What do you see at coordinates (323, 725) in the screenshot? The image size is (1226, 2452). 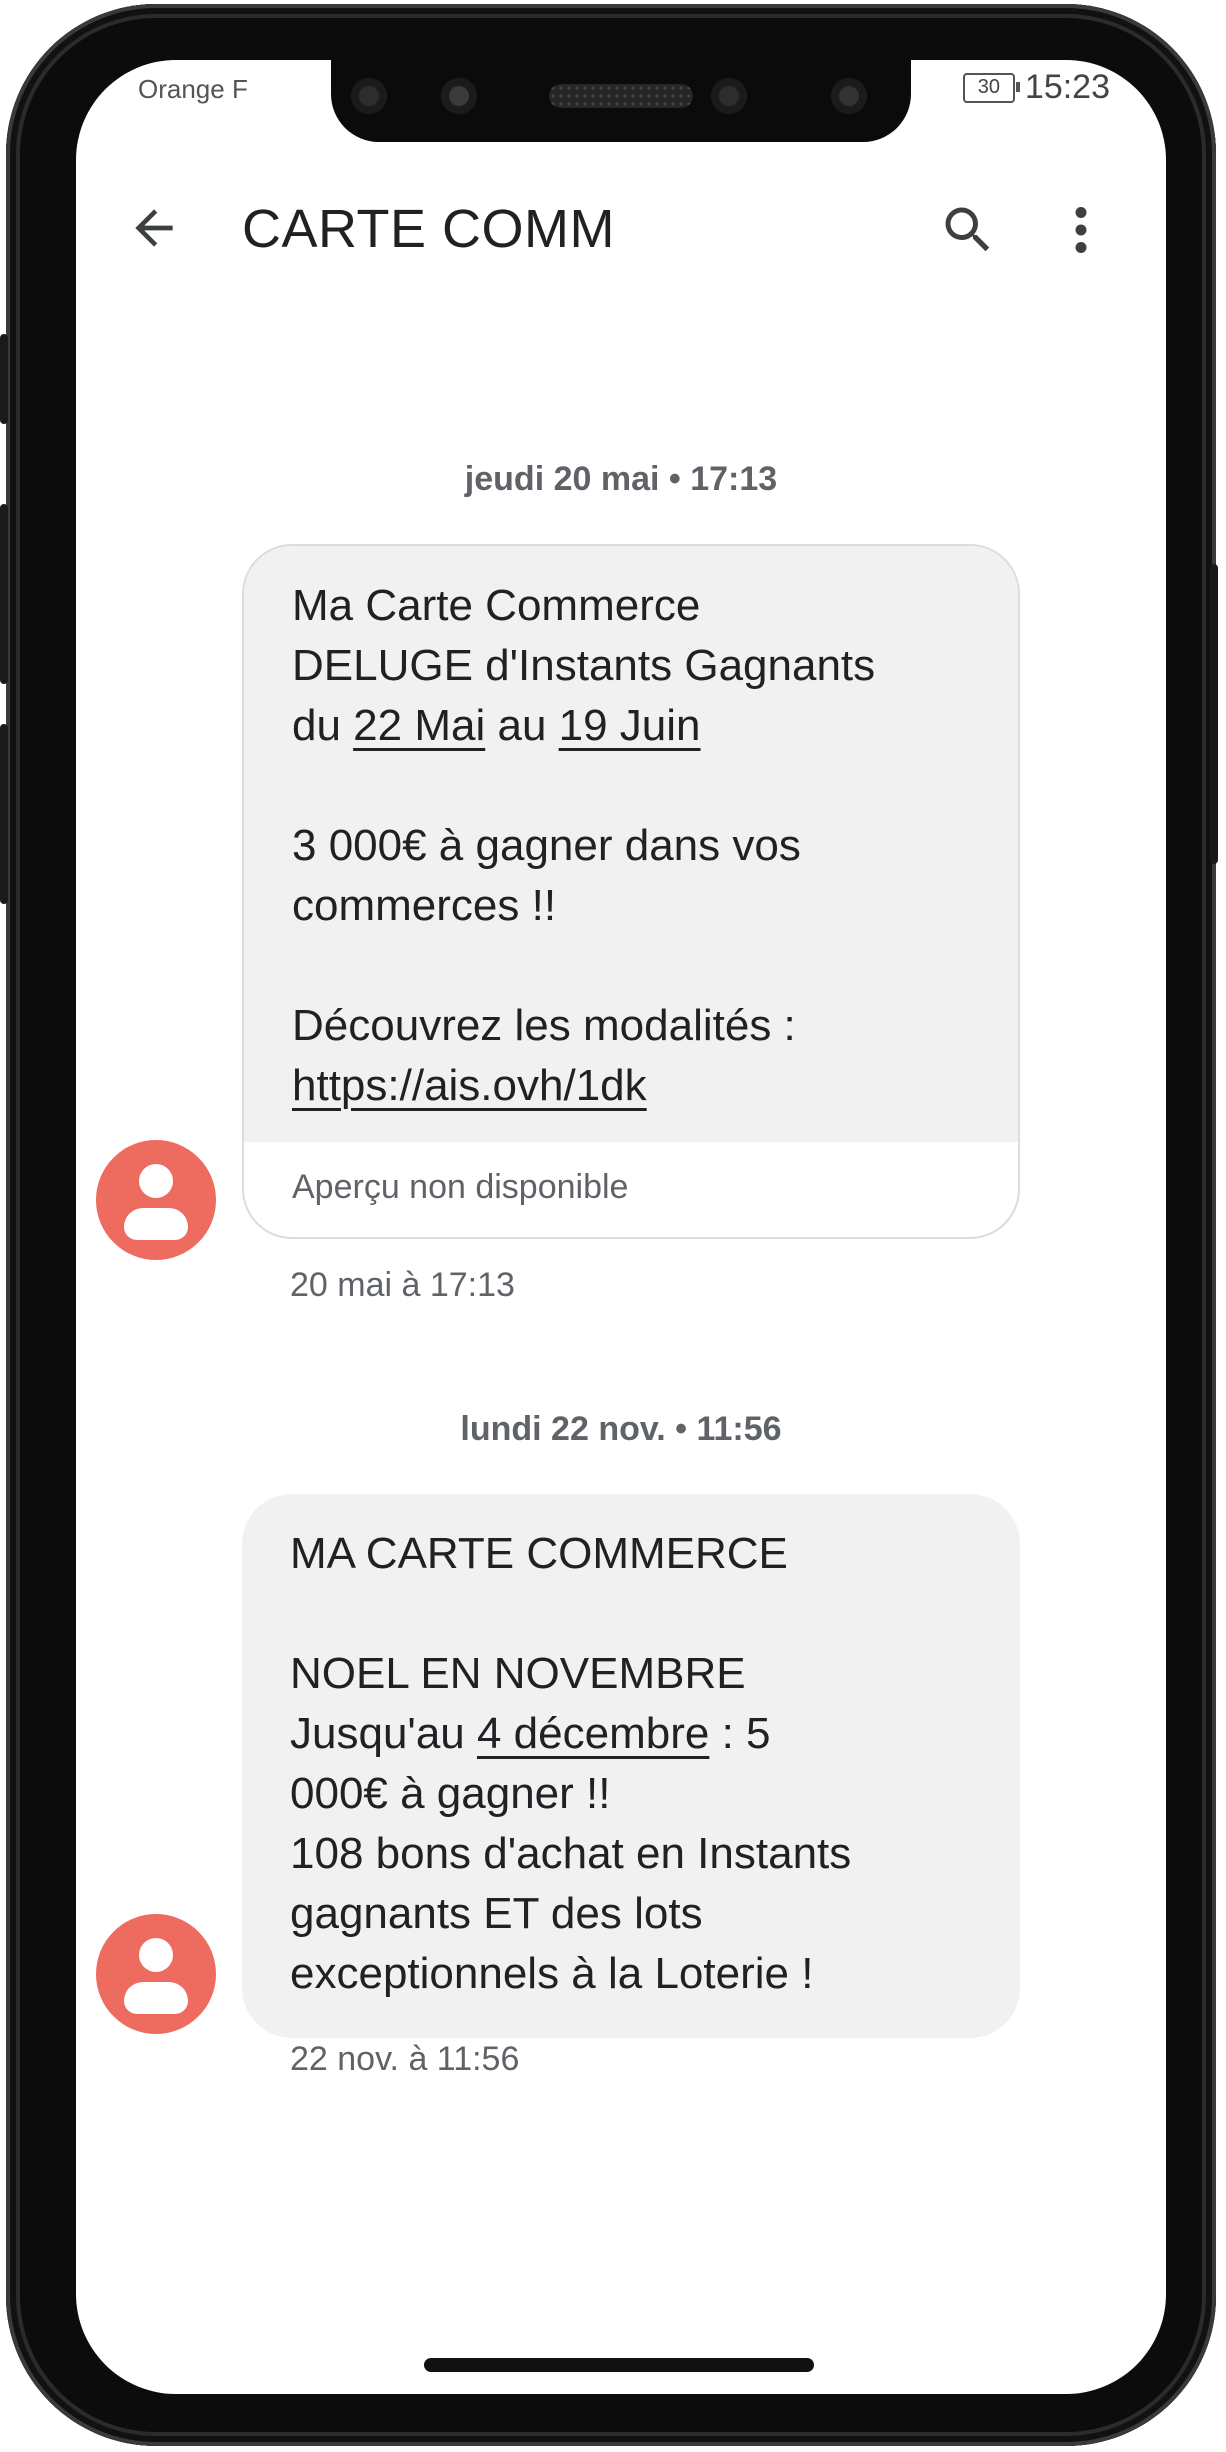 I see `message-line: du` at bounding box center [323, 725].